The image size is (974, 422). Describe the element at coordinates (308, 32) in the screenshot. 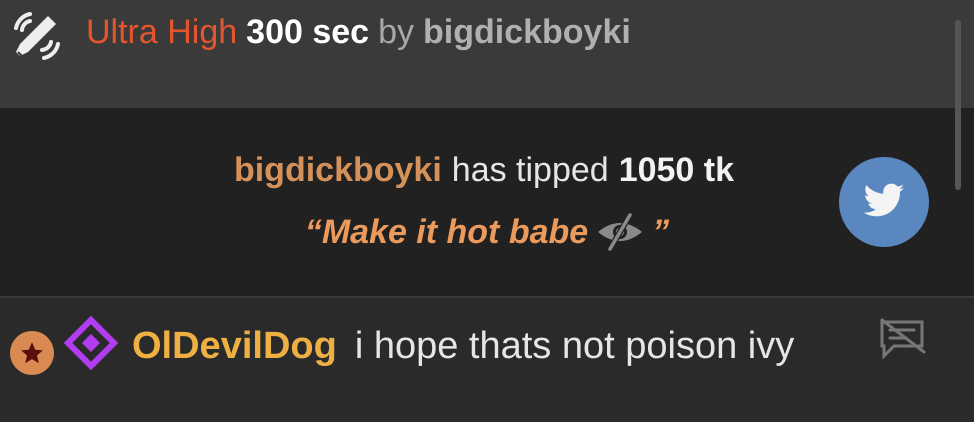

I see `vibe-duration: 300 sec` at that location.